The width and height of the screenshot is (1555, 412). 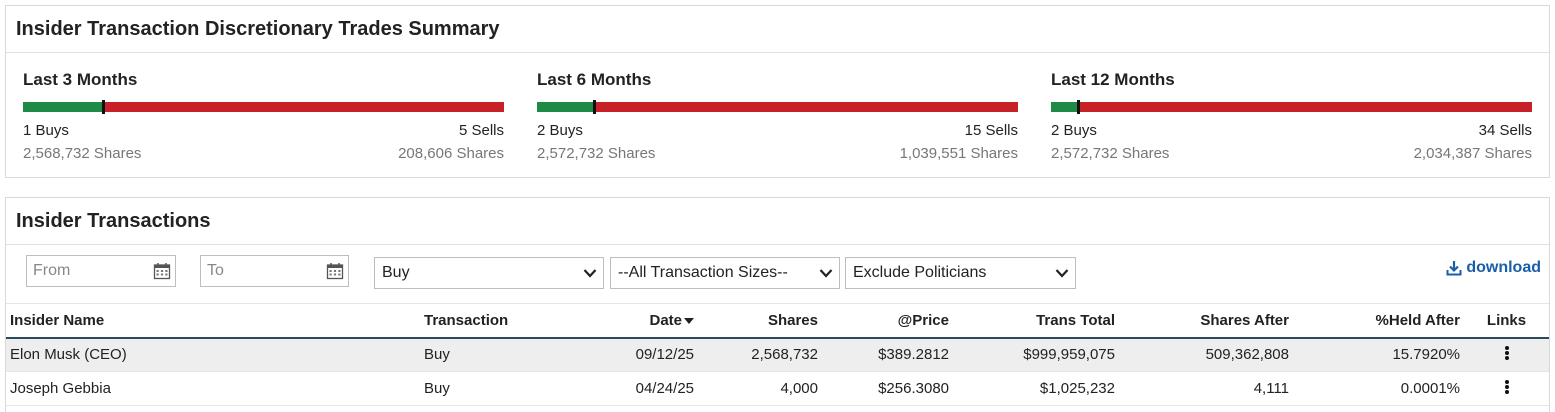 What do you see at coordinates (1378, 388) in the screenshot?
I see `held-after: 0.0001%` at bounding box center [1378, 388].